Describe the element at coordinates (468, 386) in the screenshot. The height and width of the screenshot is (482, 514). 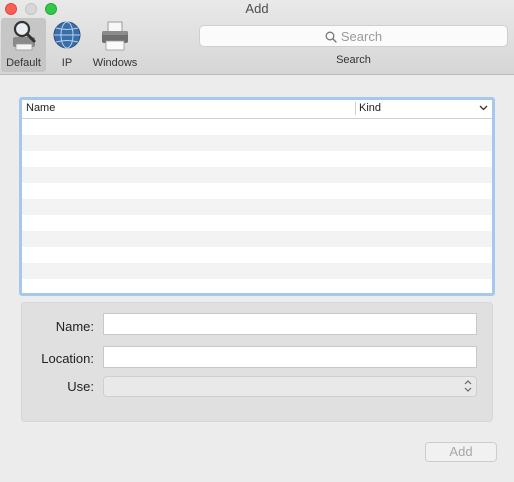
I see `updown-arrows-icon` at that location.